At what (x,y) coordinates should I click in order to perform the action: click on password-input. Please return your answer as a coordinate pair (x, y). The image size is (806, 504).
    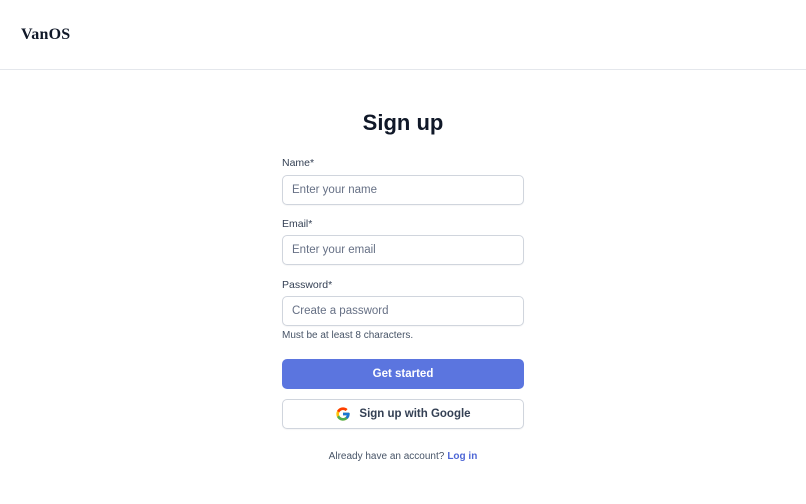
    Looking at the image, I should click on (403, 311).